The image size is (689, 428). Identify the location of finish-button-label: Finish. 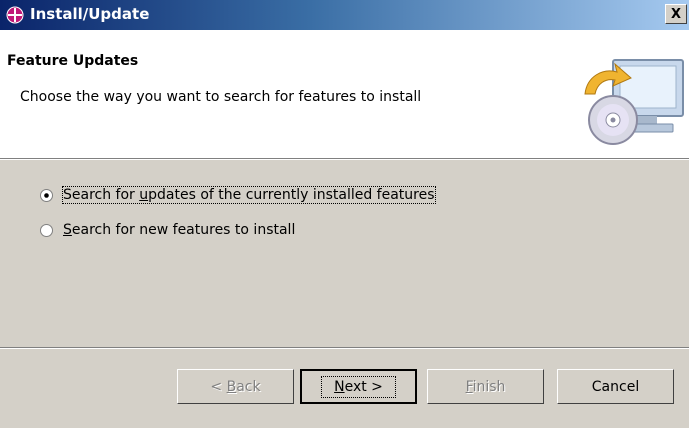
(485, 386).